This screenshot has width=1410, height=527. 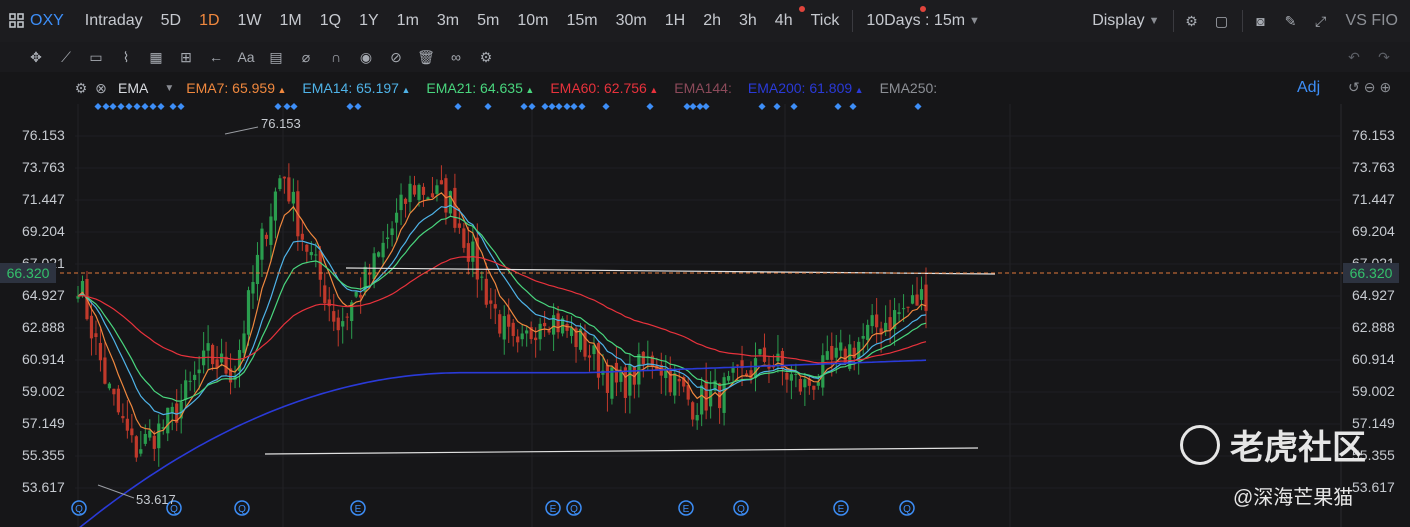 What do you see at coordinates (1385, 87) in the screenshot?
I see `zoom-in-icon: ⊕` at bounding box center [1385, 87].